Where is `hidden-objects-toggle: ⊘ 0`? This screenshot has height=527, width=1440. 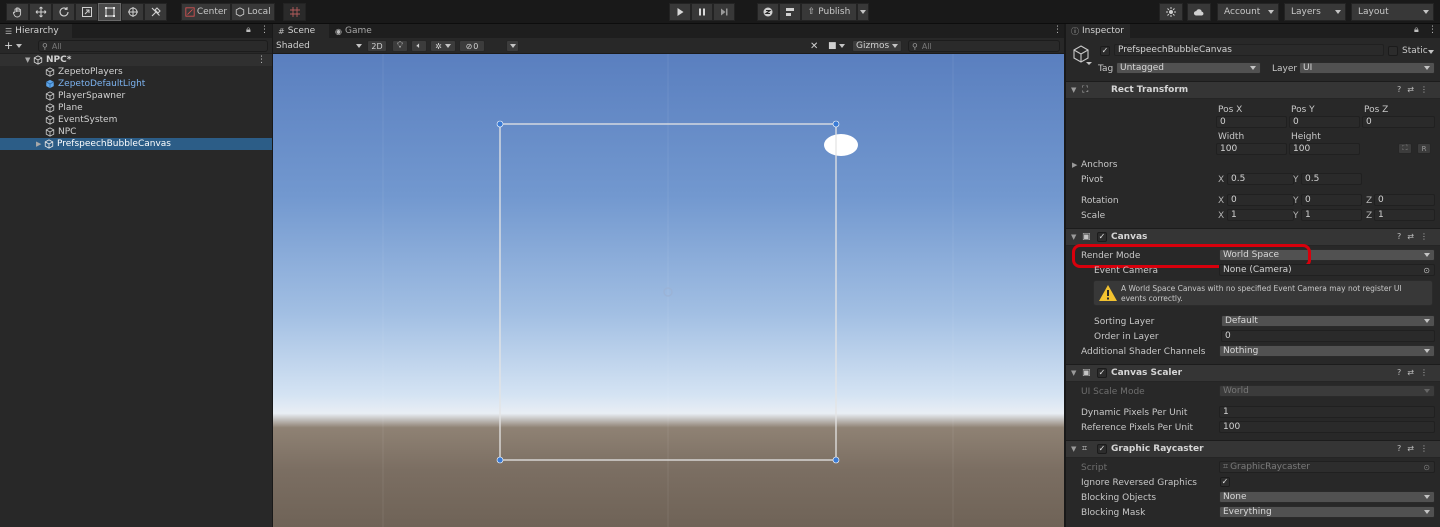
hidden-objects-toggle: ⊘ 0 is located at coordinates (472, 46).